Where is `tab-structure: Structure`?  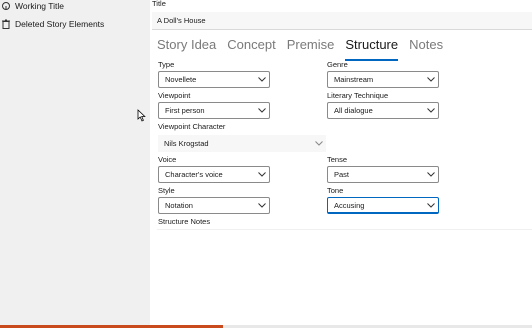
tab-structure: Structure is located at coordinates (371, 49).